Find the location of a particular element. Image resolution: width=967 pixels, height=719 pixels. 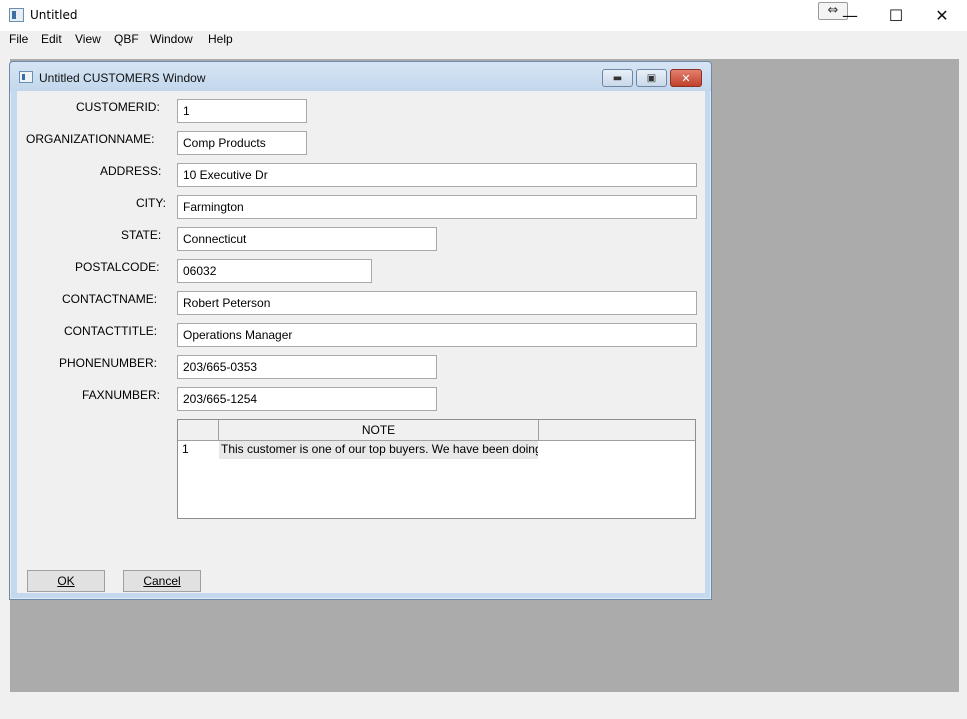

faxnumber-field: 203/665-1254 is located at coordinates (307, 399).